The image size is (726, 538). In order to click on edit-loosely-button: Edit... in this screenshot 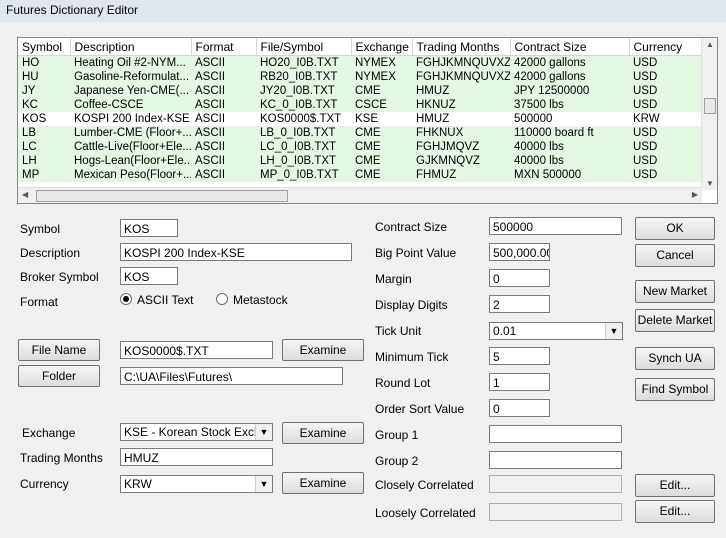, I will do `click(675, 511)`.